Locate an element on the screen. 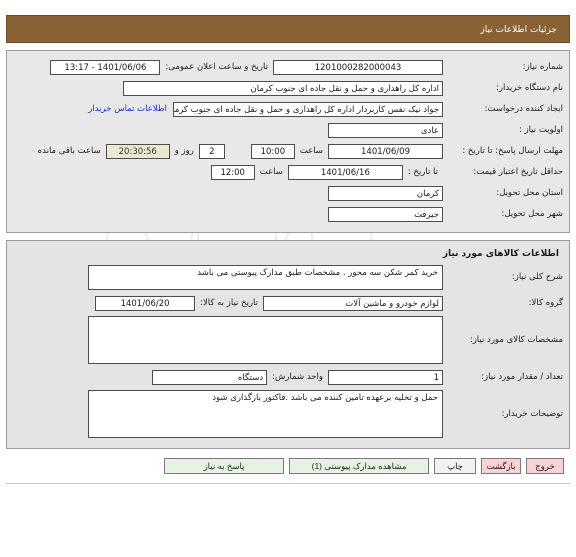 Image resolution: width=576 pixels, height=557 pixels. reply-deadline-hour: 10:00 is located at coordinates (272, 151).